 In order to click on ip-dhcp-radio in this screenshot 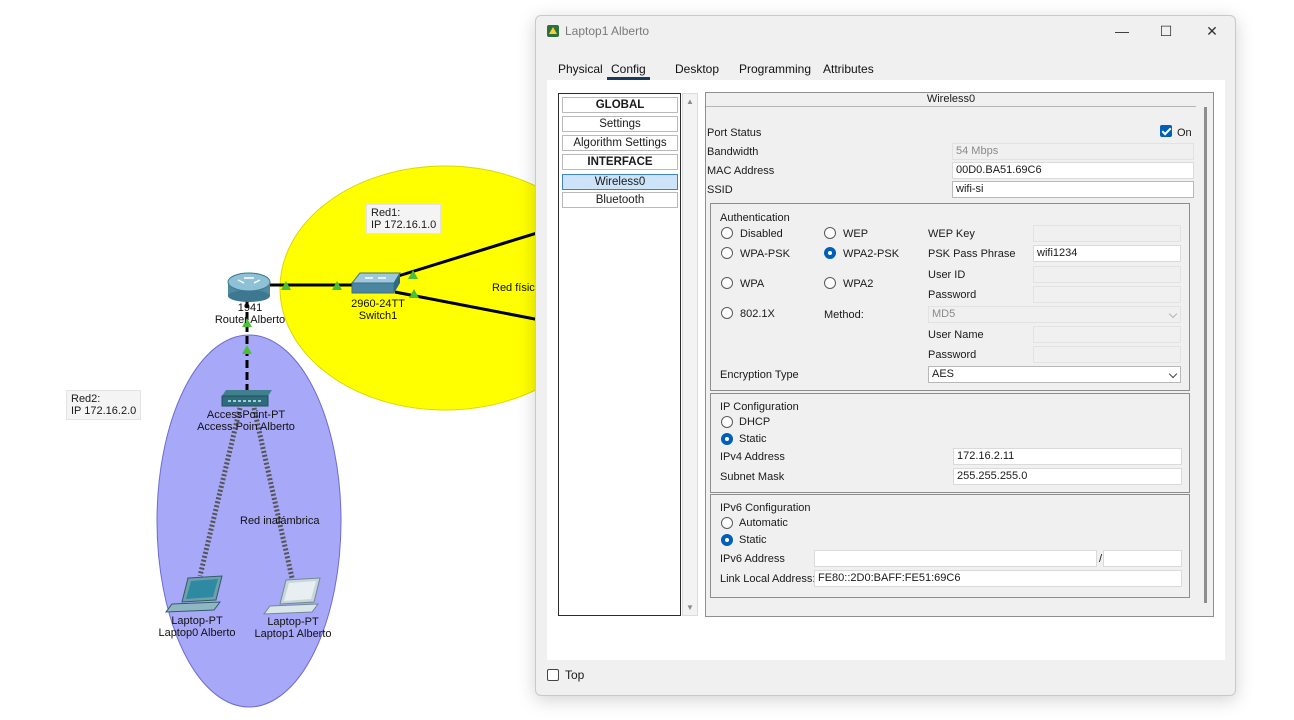, I will do `click(727, 422)`.